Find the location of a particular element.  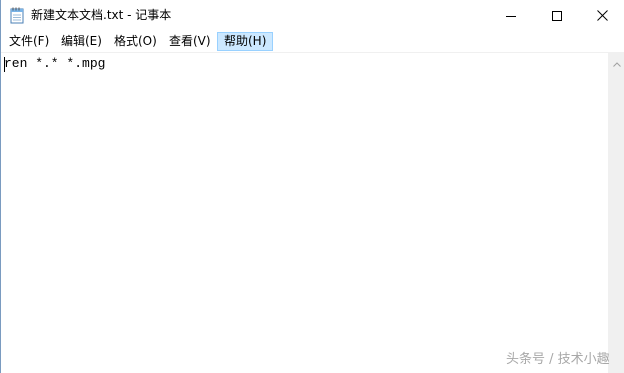

menu-help: 帮助(H) is located at coordinates (245, 41).